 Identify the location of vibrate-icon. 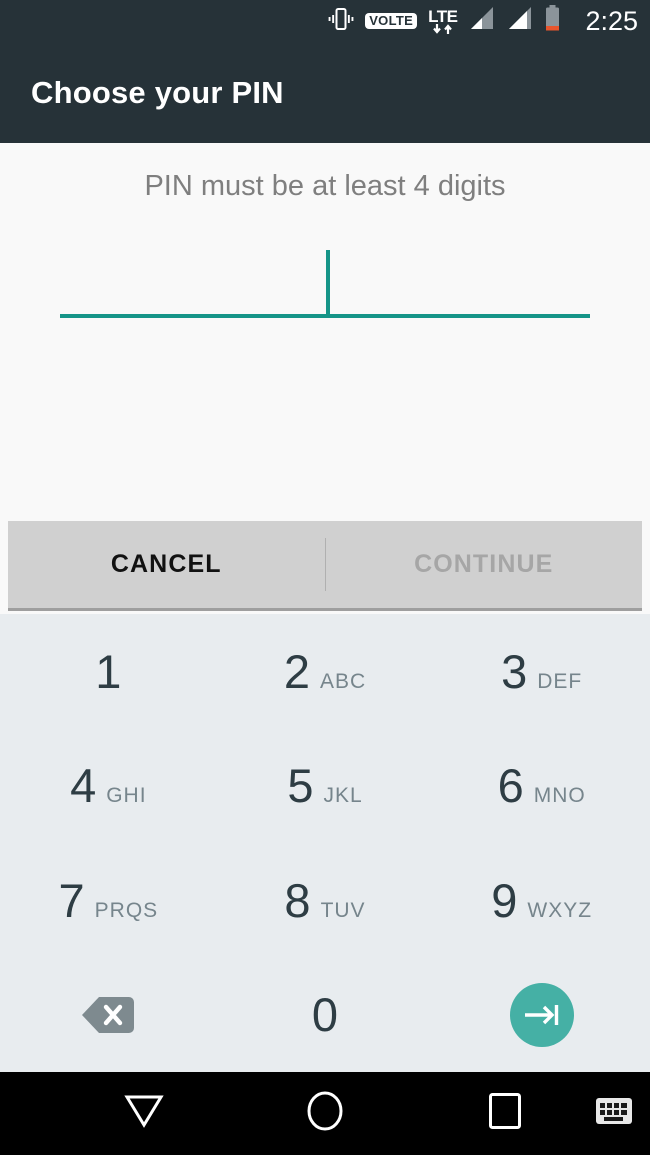
(341, 21).